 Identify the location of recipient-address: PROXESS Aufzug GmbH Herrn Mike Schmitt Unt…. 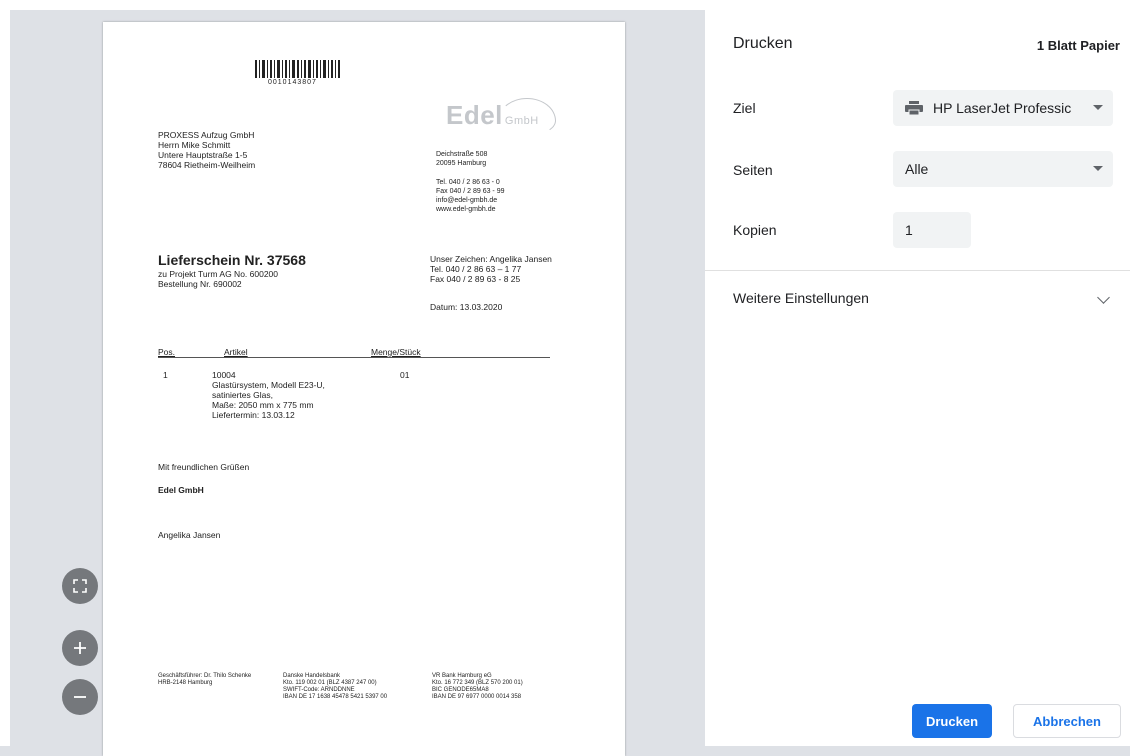
(207, 150).